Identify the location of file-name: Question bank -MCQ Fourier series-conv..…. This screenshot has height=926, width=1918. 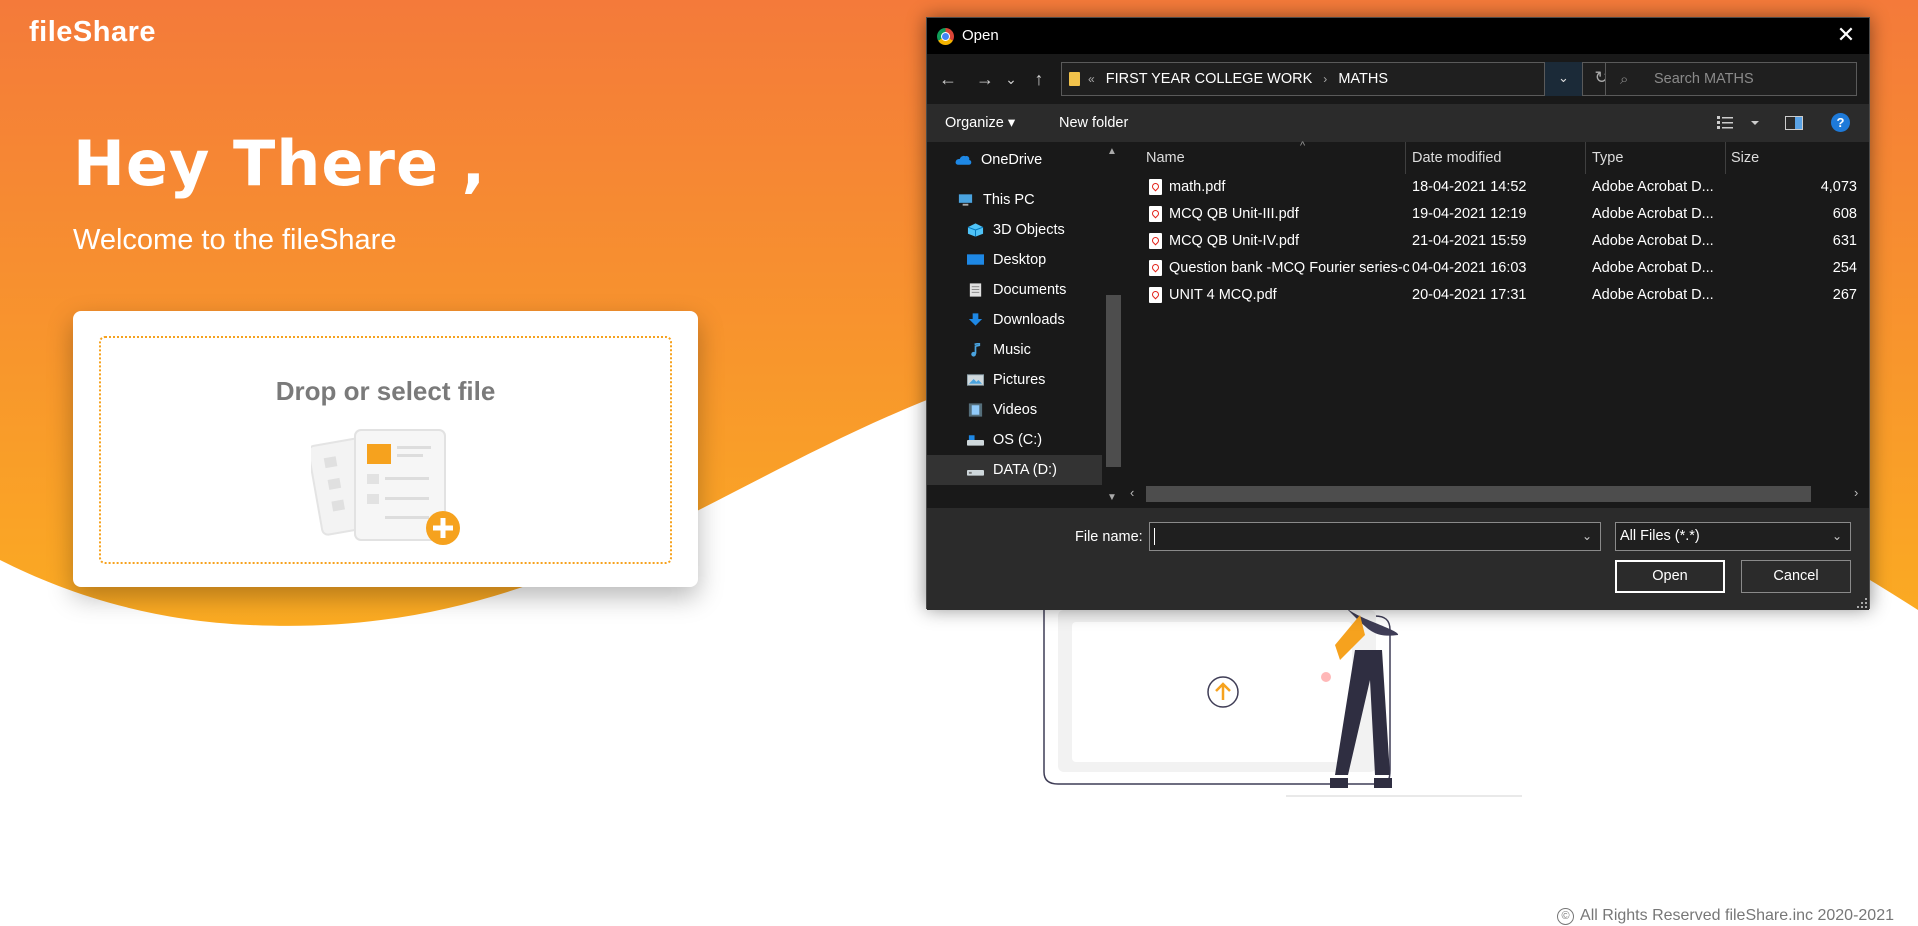
(1289, 268).